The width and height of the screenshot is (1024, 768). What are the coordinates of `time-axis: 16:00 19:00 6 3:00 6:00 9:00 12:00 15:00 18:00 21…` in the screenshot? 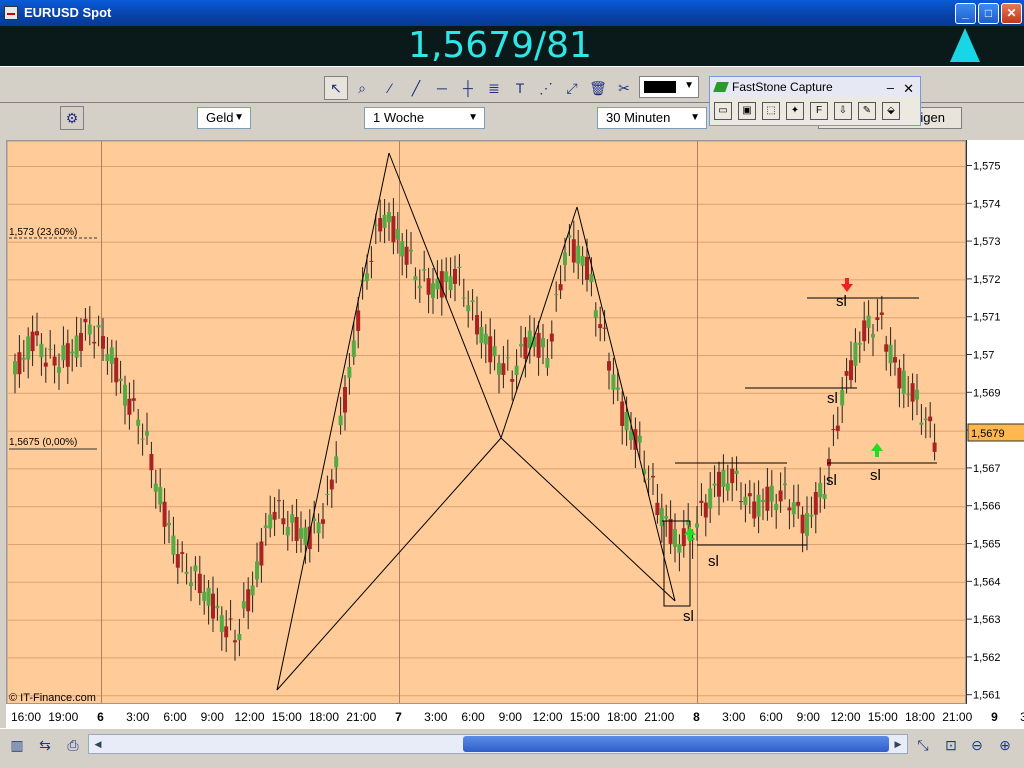 It's located at (515, 716).